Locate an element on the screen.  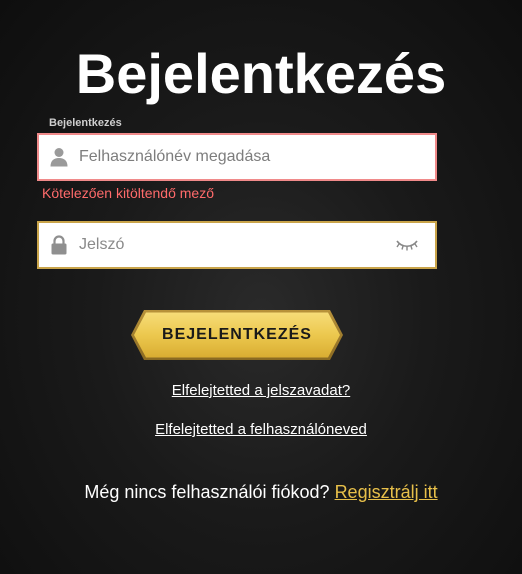
username-input is located at coordinates (257, 157).